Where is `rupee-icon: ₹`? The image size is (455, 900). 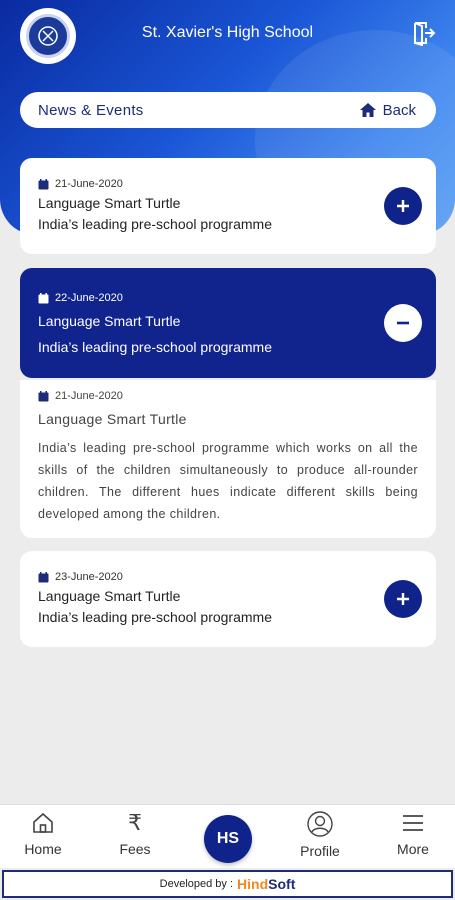 rupee-icon: ₹ is located at coordinates (135, 822).